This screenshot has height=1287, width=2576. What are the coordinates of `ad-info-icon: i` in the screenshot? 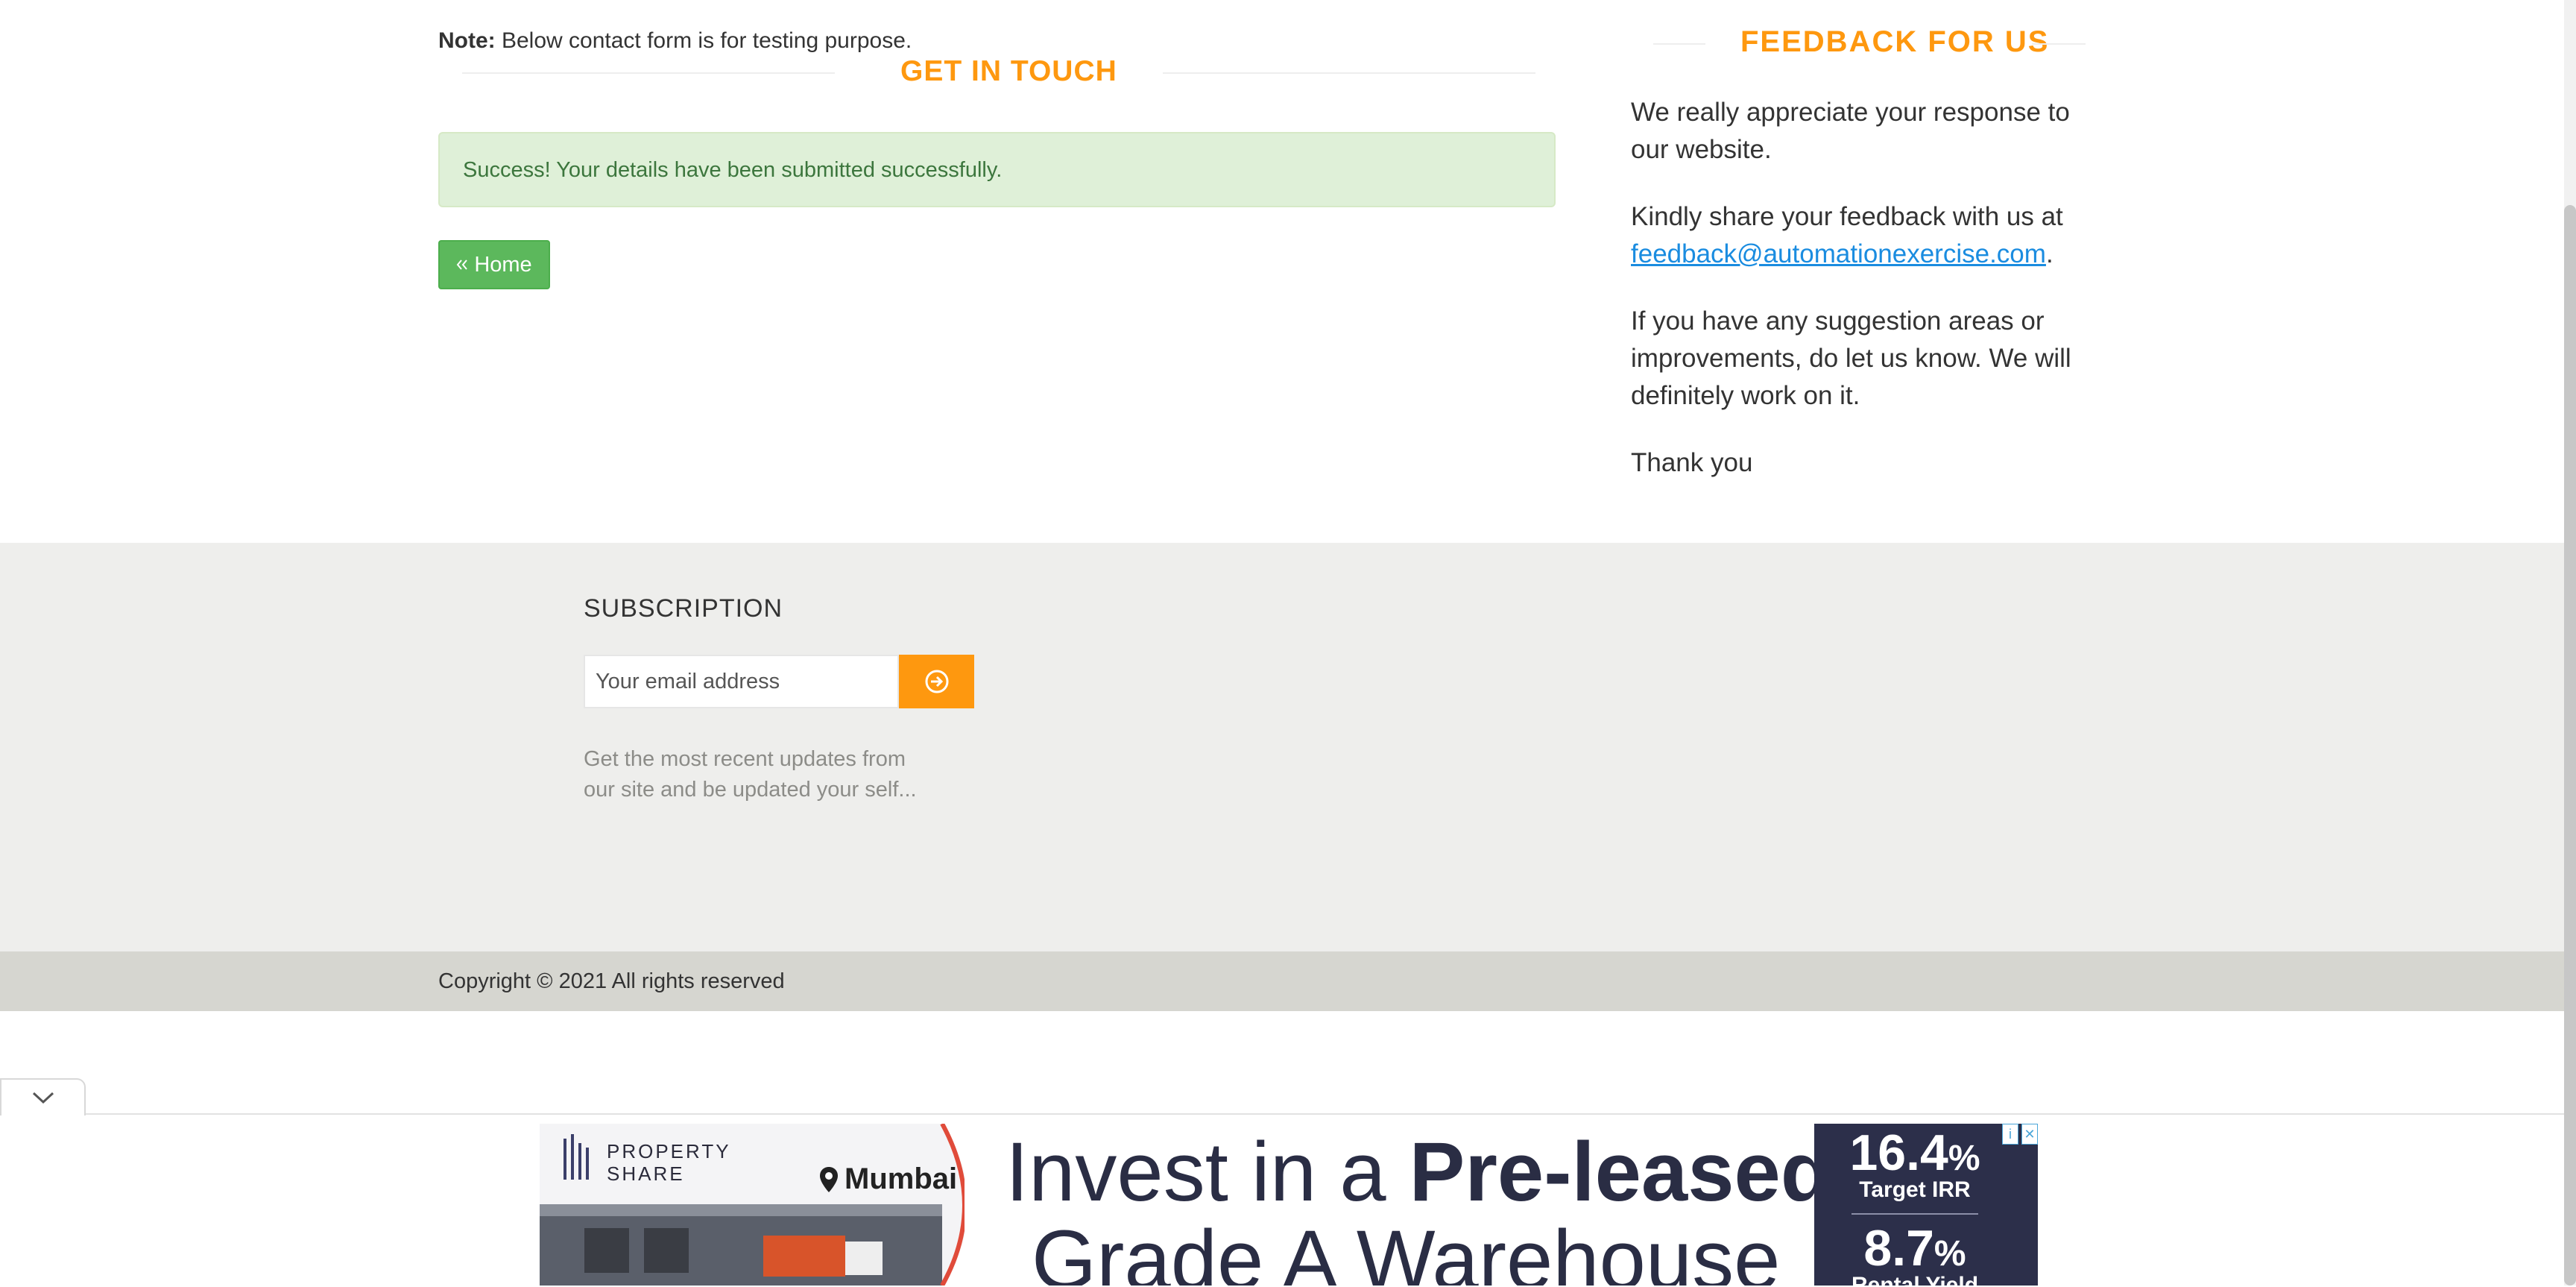 It's located at (2010, 1134).